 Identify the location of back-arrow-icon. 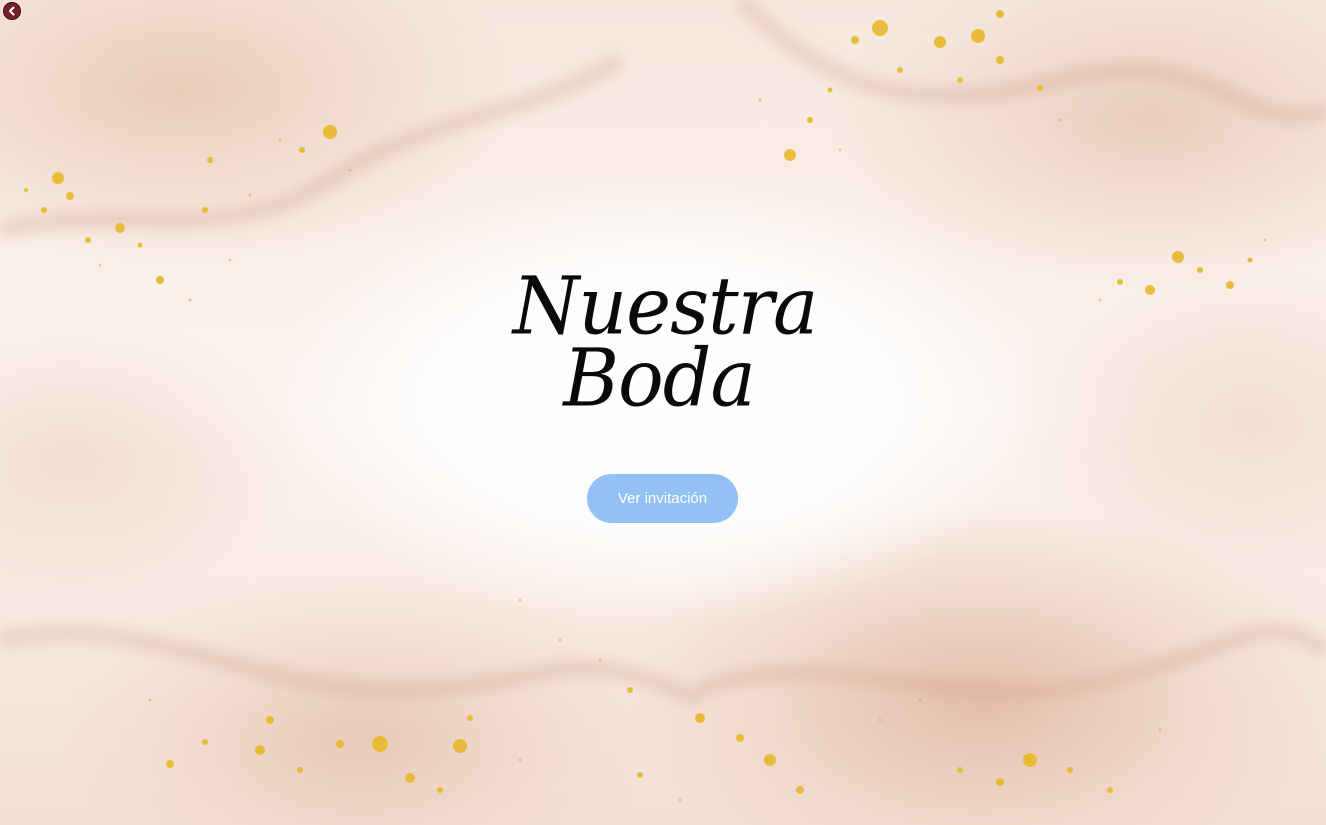
(12, 11).